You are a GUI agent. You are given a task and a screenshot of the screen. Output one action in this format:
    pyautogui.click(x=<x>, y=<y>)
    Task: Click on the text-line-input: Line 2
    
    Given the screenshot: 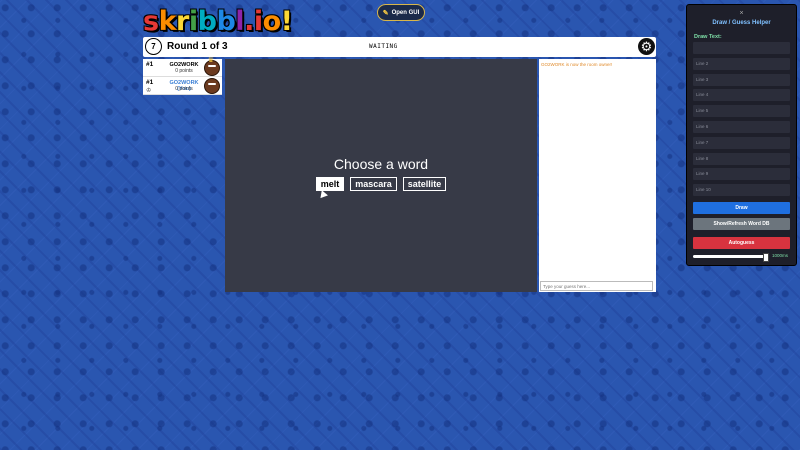 What is the action you would take?
    pyautogui.click(x=741, y=63)
    